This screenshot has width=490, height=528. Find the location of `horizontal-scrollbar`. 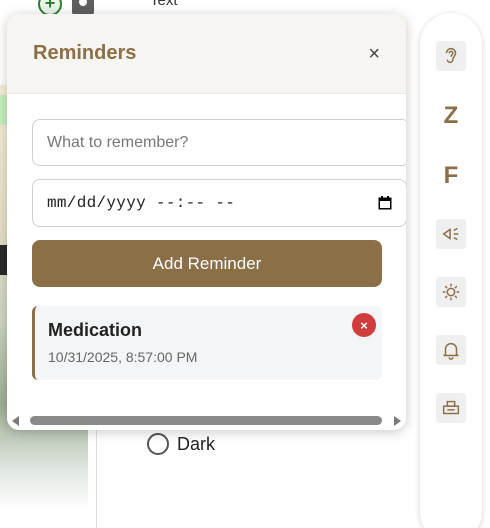

horizontal-scrollbar is located at coordinates (206, 421).